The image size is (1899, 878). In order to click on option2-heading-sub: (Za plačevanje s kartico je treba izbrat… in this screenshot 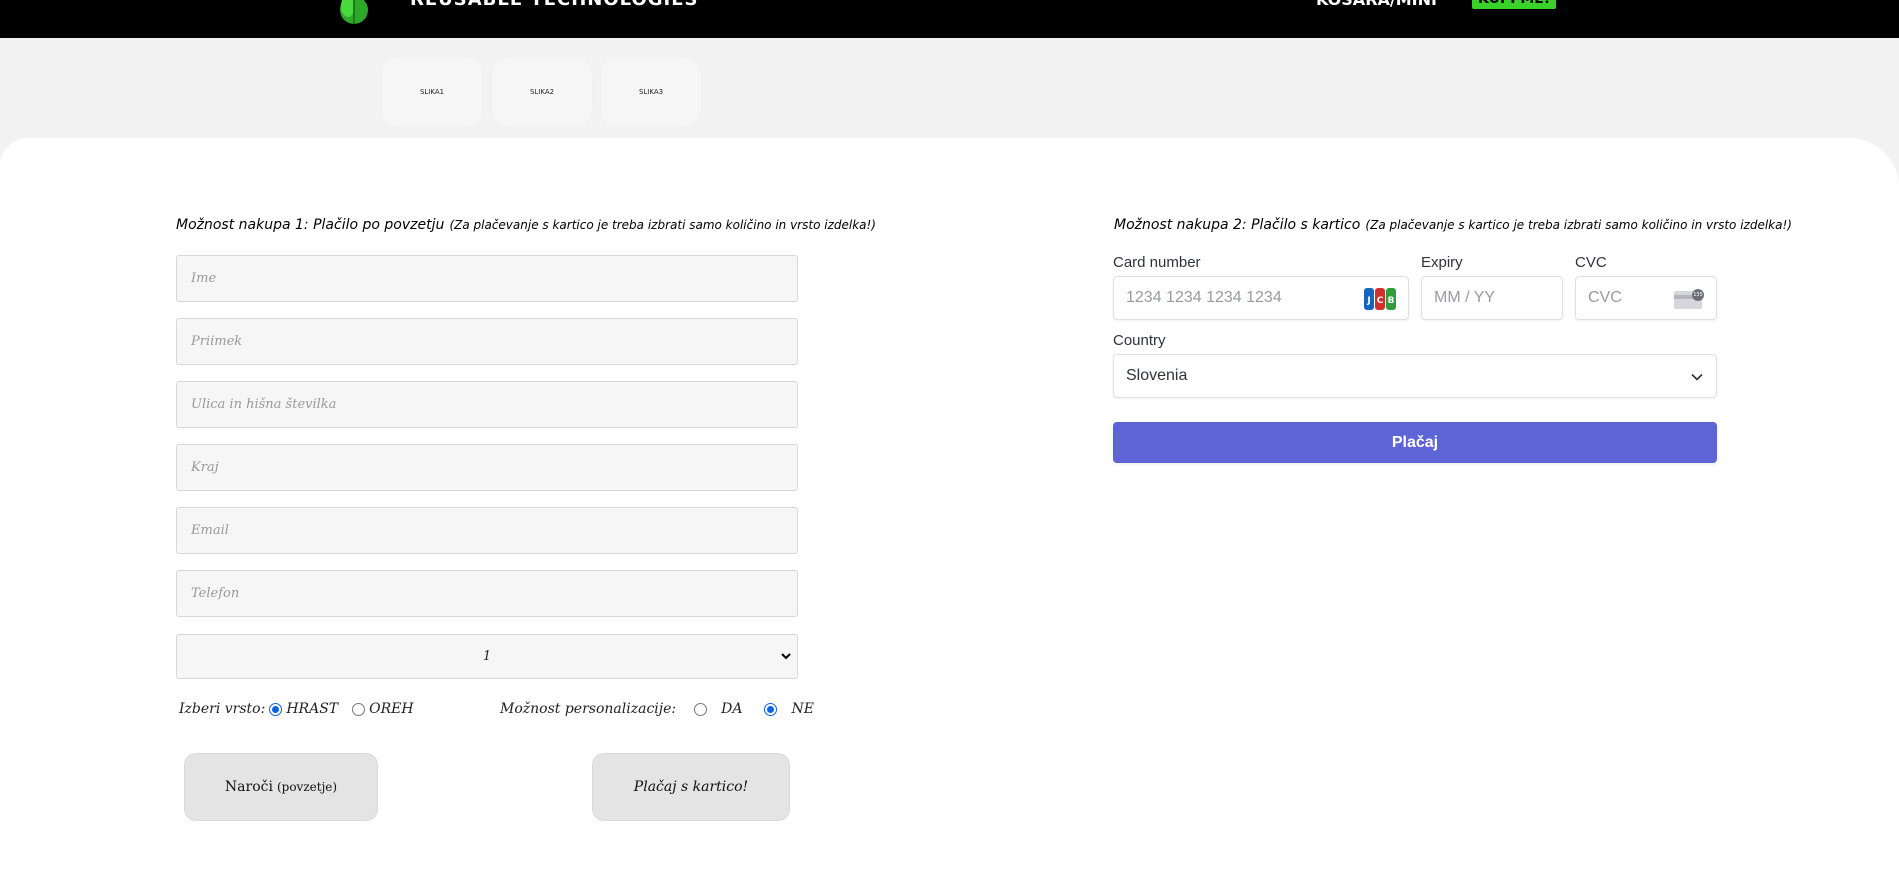, I will do `click(1578, 225)`.